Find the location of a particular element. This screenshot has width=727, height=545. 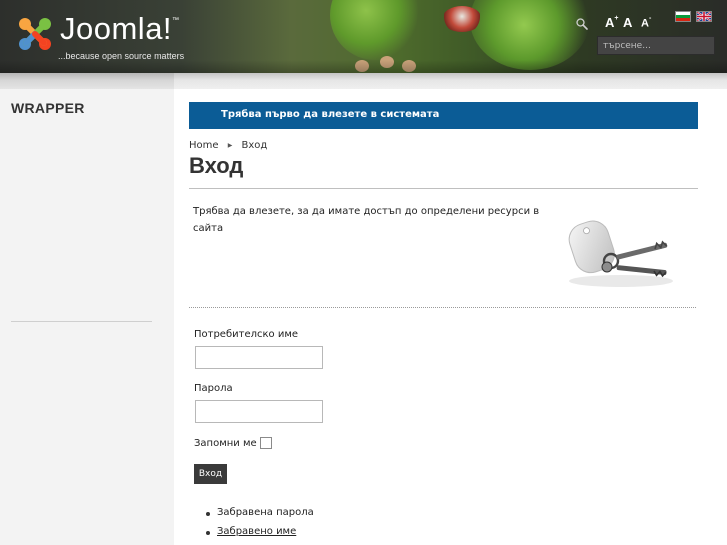

breadcrumb-arrow-icon: ▶ is located at coordinates (230, 145).